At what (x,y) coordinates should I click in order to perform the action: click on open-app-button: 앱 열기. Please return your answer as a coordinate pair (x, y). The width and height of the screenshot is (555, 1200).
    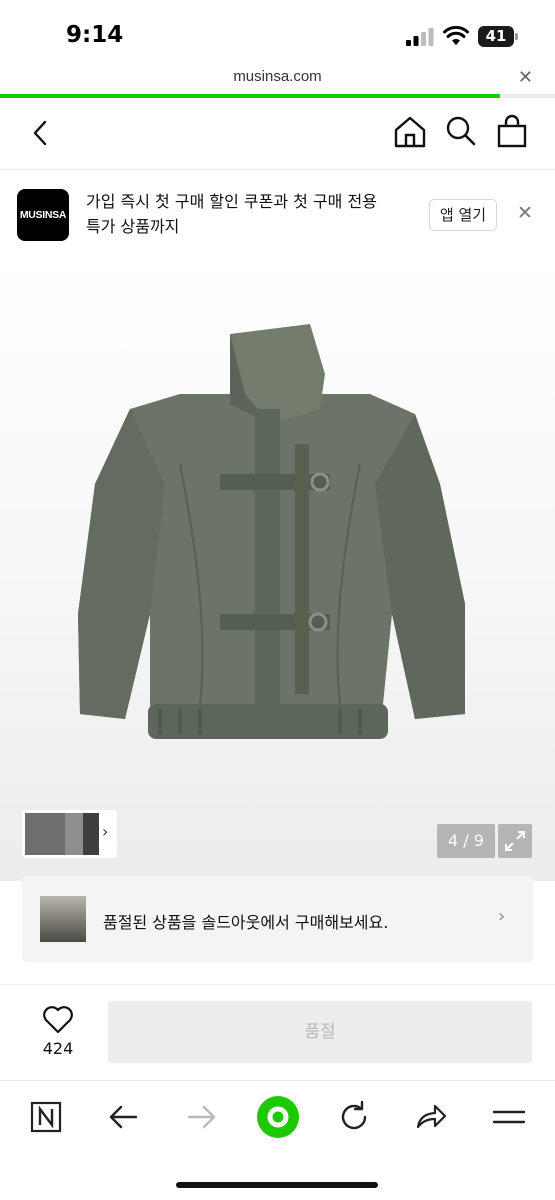
    Looking at the image, I should click on (463, 215).